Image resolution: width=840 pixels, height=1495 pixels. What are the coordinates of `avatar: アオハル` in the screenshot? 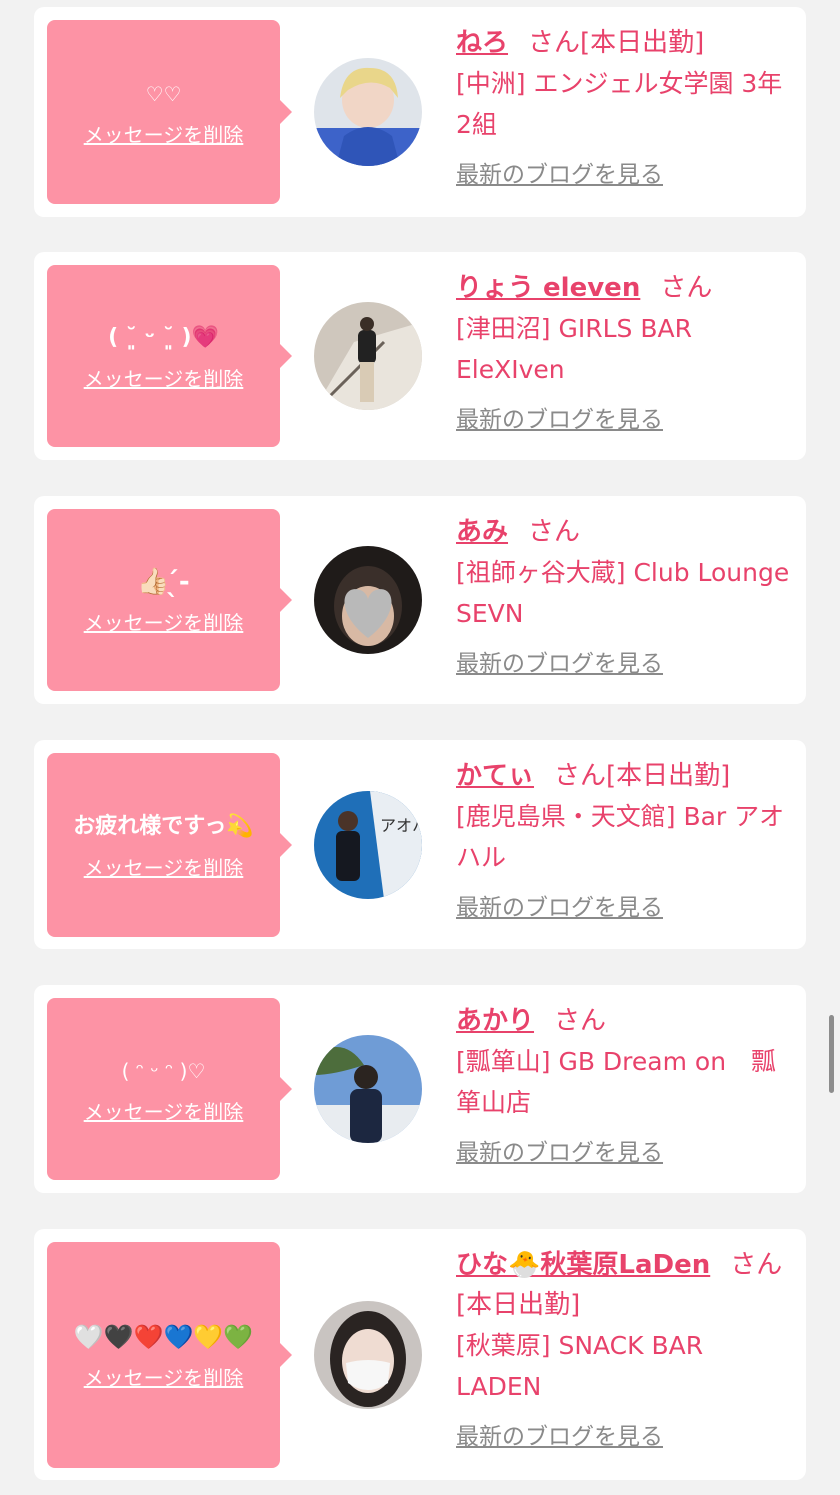 It's located at (368, 845).